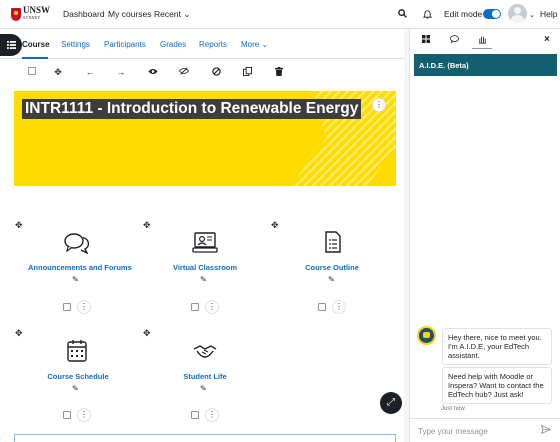 This screenshot has height=442, width=560. Describe the element at coordinates (90, 72) in the screenshot. I see `arrow-left-icon: ←` at that location.